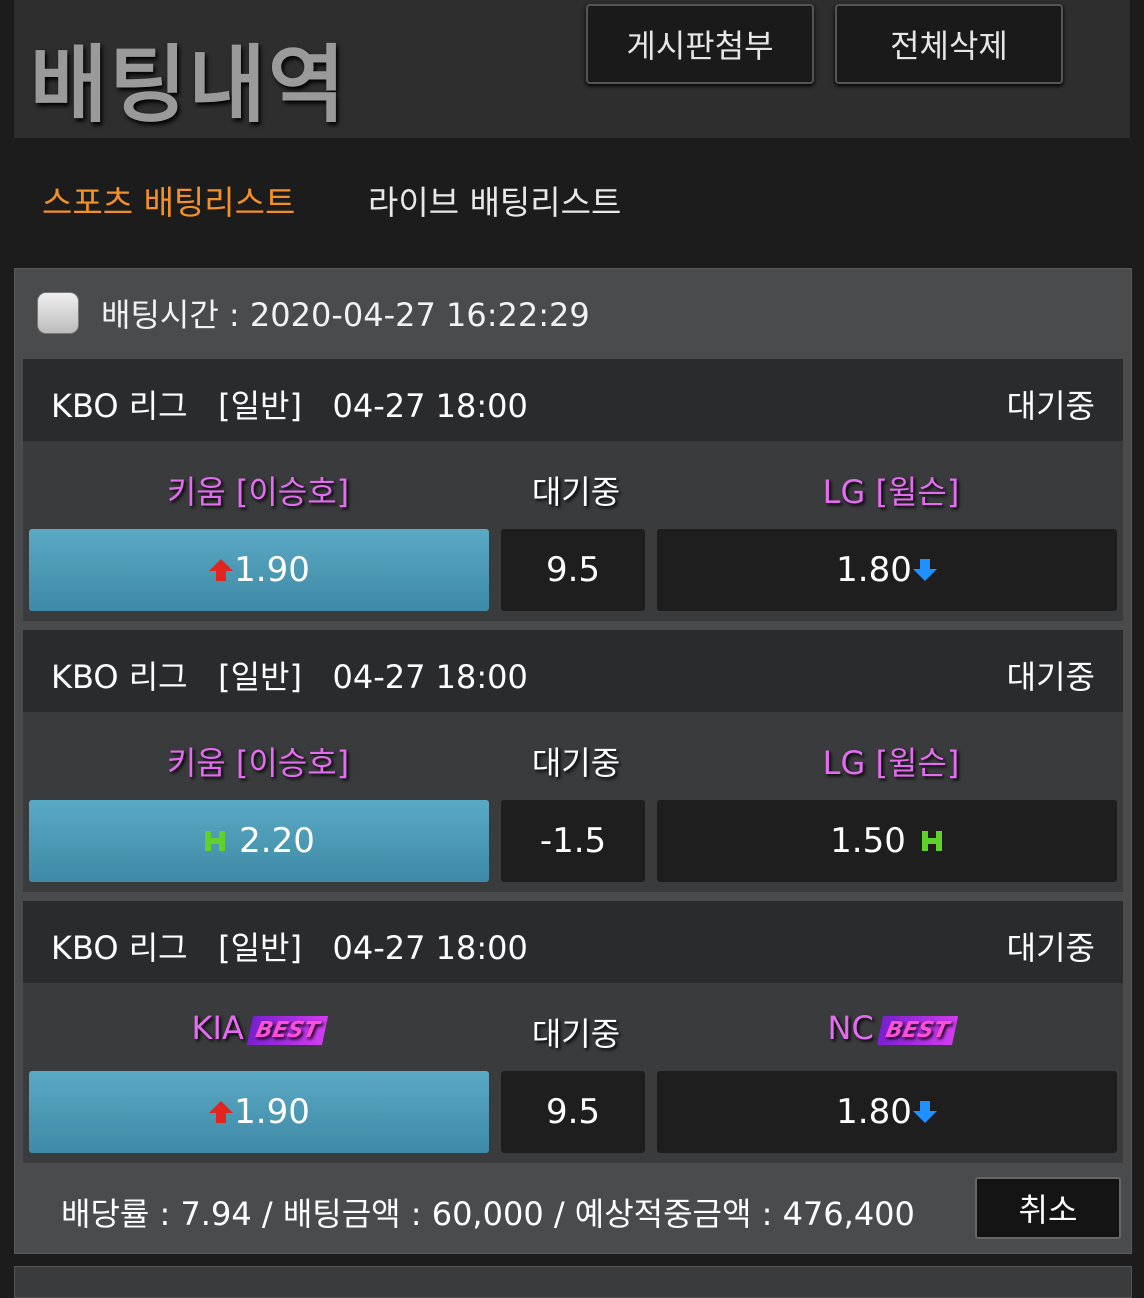 The width and height of the screenshot is (1144, 1298). What do you see at coordinates (700, 44) in the screenshot?
I see `attach-board-button: 게시판첨부` at bounding box center [700, 44].